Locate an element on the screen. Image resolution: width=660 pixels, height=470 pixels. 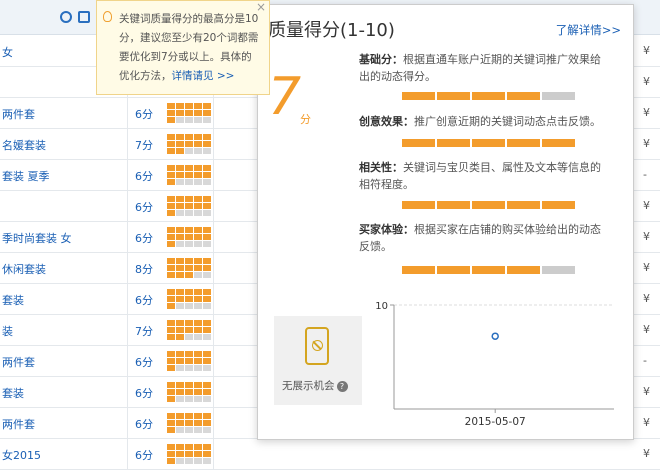
score-value: 7 is located at coordinates (285, 97).